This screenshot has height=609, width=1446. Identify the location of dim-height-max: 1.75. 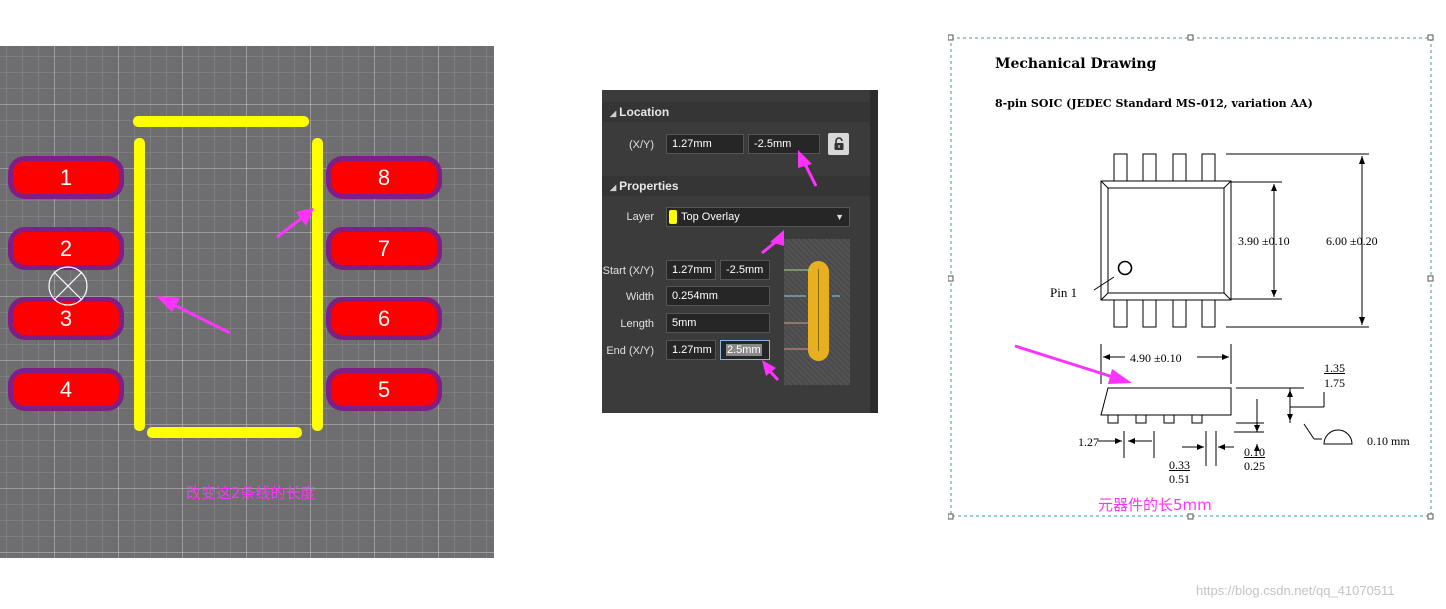
(1334, 383).